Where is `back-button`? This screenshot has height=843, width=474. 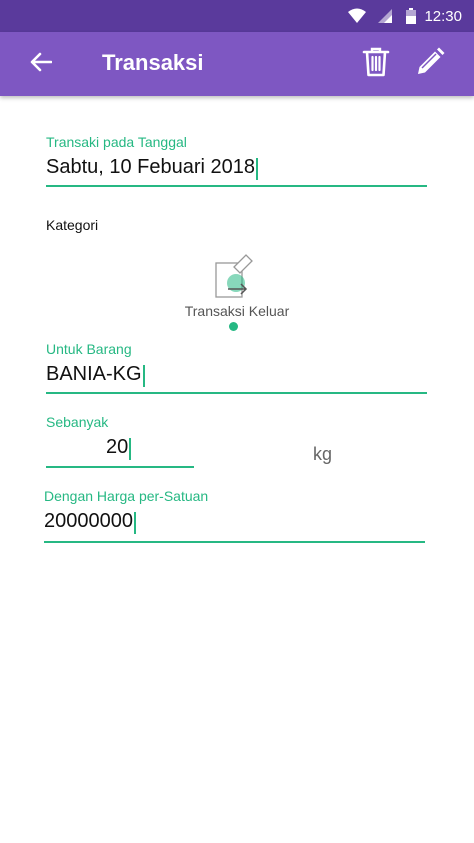 back-button is located at coordinates (41, 64).